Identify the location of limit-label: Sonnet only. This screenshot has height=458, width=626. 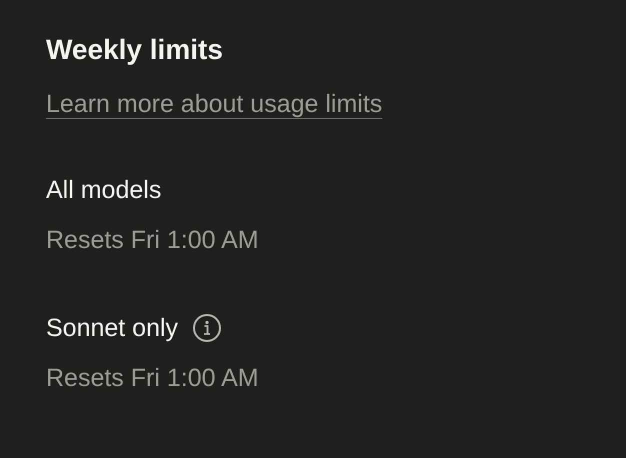
(112, 328).